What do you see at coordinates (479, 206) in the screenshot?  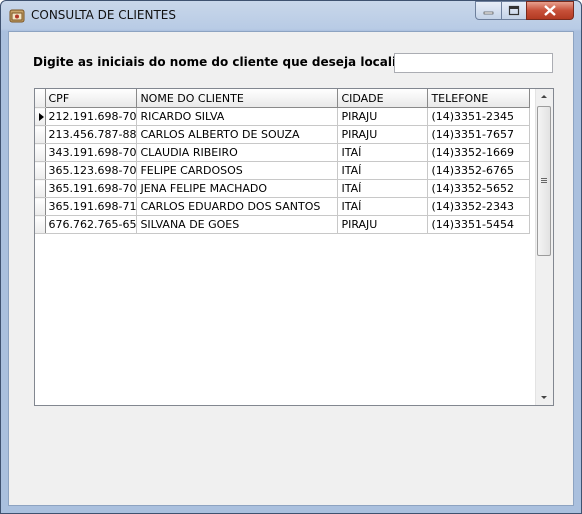 I see `cell-telefone: (14)3352-2343` at bounding box center [479, 206].